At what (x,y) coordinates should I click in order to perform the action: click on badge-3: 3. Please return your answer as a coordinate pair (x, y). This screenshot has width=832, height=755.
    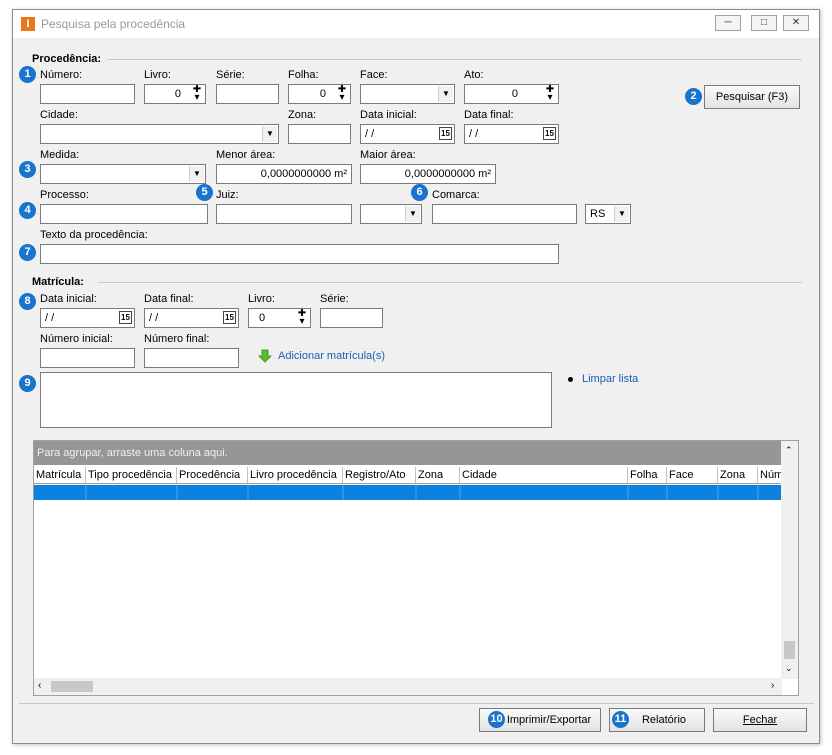
    Looking at the image, I should click on (27, 169).